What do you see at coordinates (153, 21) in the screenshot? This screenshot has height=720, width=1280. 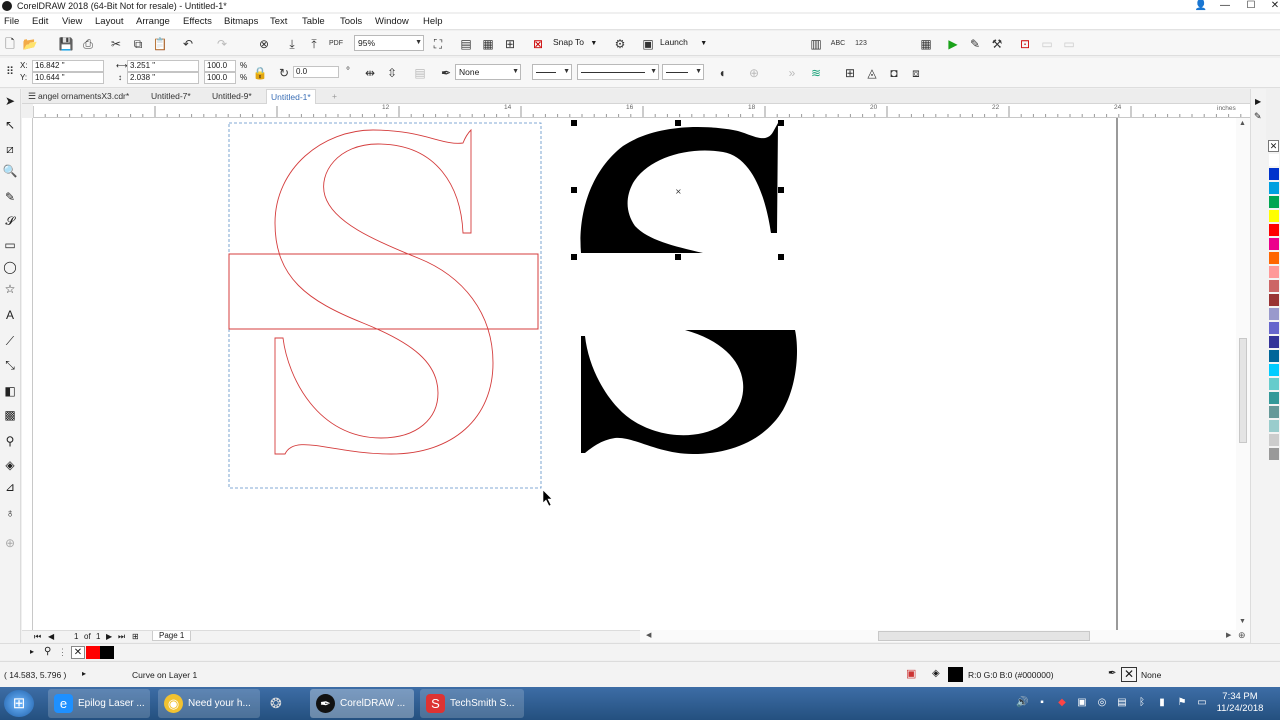 I see `menu-arrange: Arrange` at bounding box center [153, 21].